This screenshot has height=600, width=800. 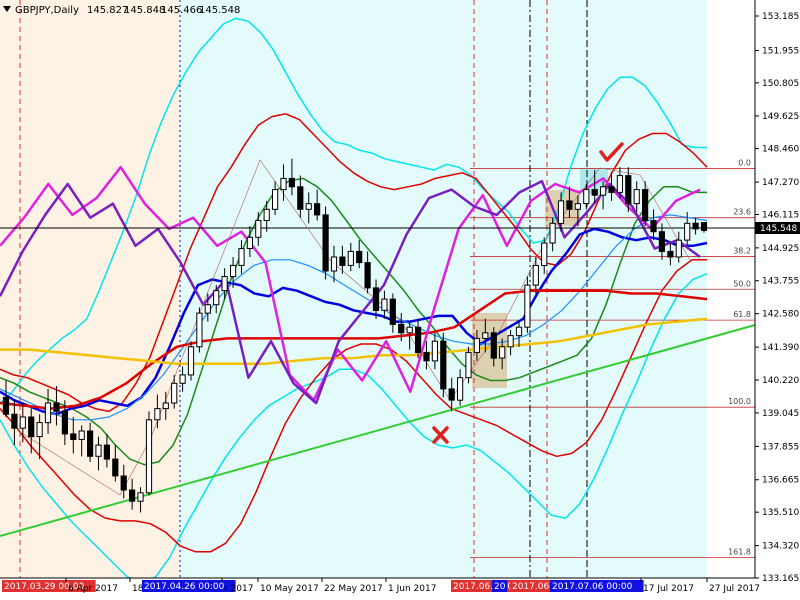 I want to click on date-tag-label: 2017.04.26 00:00, so click(x=184, y=587).